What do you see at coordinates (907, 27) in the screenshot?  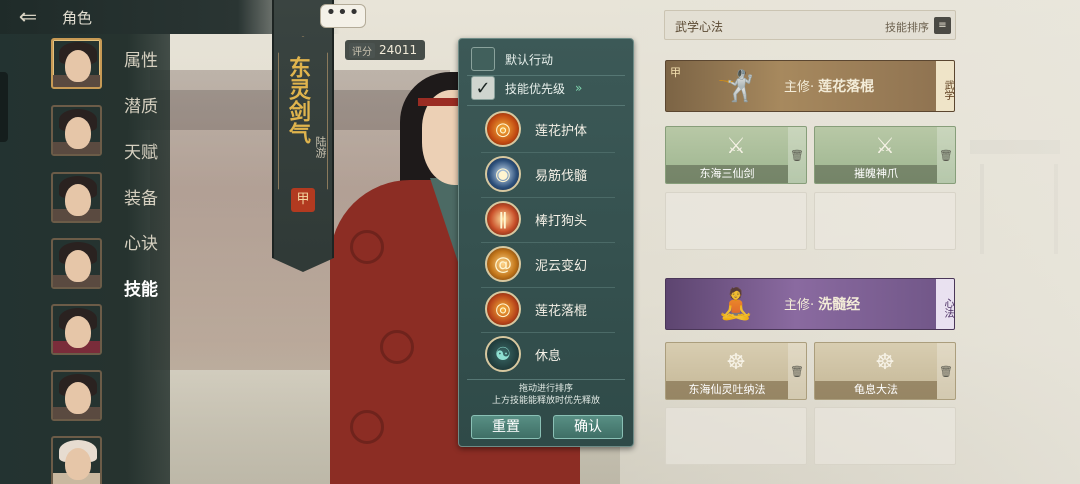 I see `skill-sort-label: 技能排序` at bounding box center [907, 27].